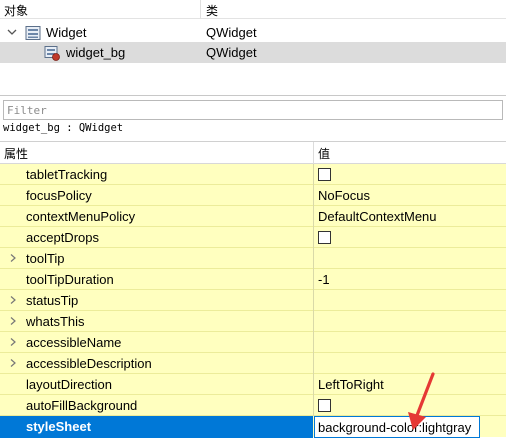 This screenshot has height=438, width=506. Describe the element at coordinates (52, 300) in the screenshot. I see `property-name: statusTip` at that location.